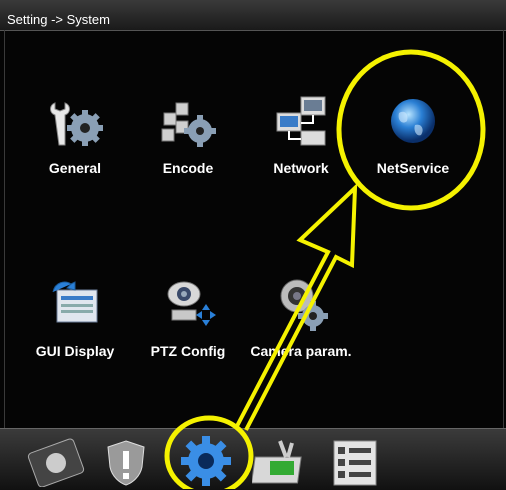 The width and height of the screenshot is (506, 490). What do you see at coordinates (301, 150) in the screenshot?
I see `tile-network: Network` at bounding box center [301, 150].